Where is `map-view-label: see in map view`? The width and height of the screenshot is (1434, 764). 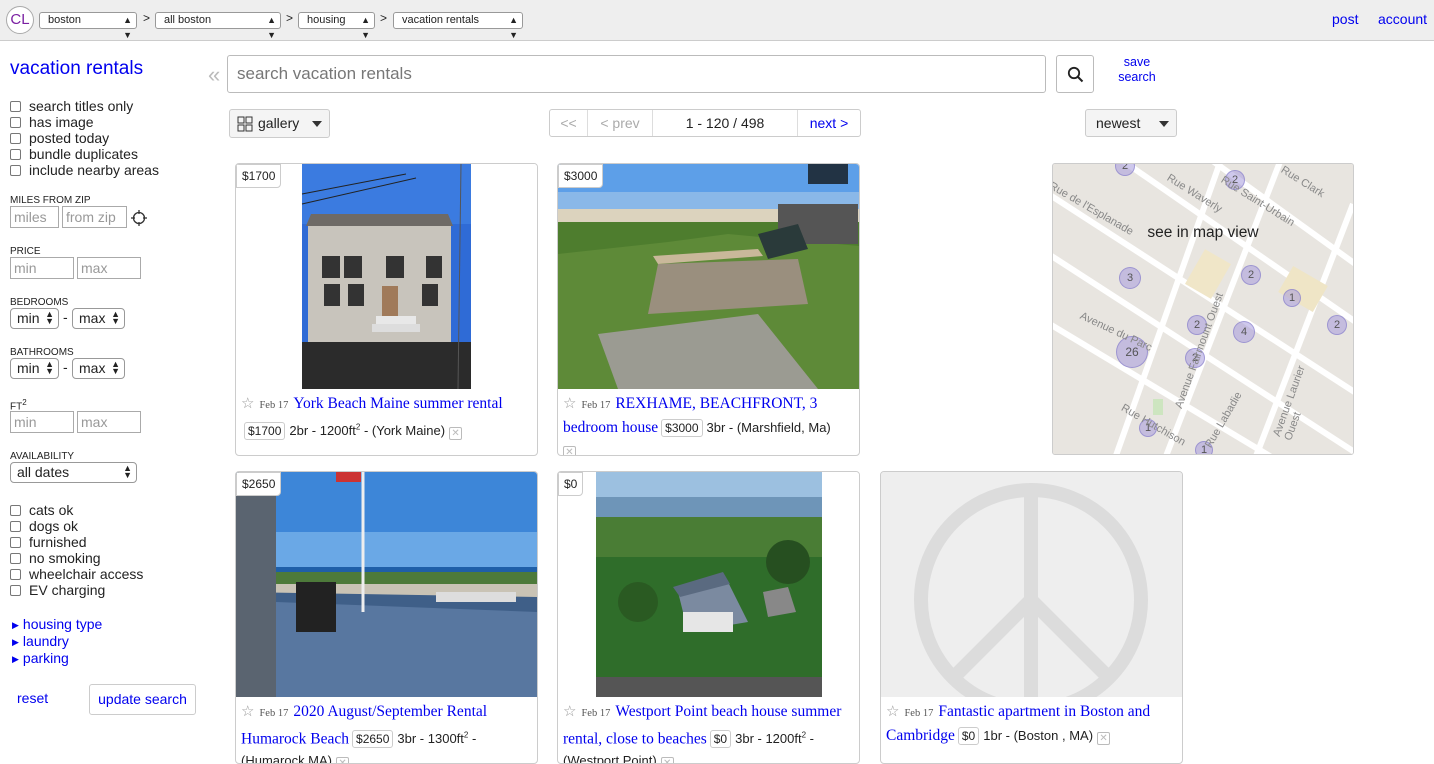 map-view-label: see in map view is located at coordinates (1203, 232).